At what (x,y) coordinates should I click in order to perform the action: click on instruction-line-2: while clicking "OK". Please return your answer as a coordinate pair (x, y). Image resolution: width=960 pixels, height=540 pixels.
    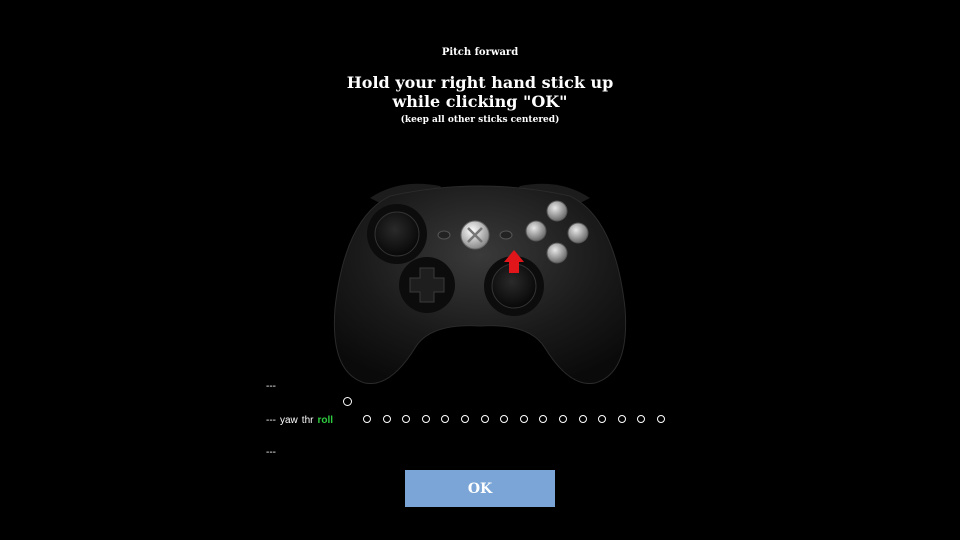
    Looking at the image, I should click on (480, 101).